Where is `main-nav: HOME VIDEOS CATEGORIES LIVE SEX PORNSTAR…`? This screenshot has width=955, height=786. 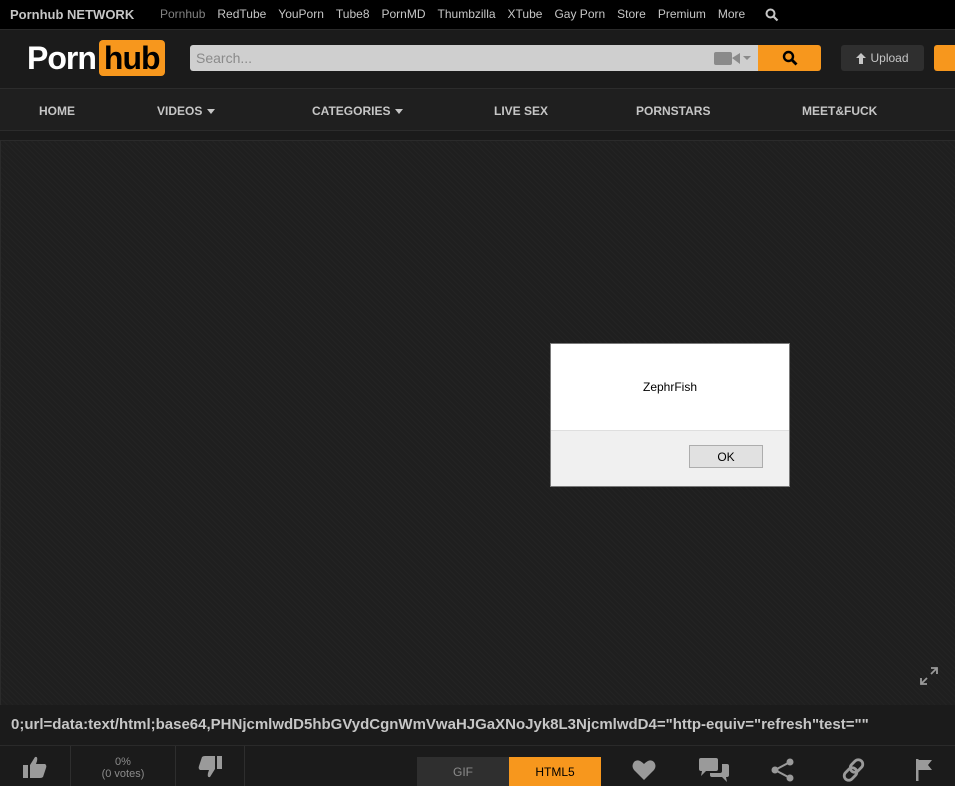 main-nav: HOME VIDEOS CATEGORIES LIVE SEX PORNSTAR… is located at coordinates (477, 109).